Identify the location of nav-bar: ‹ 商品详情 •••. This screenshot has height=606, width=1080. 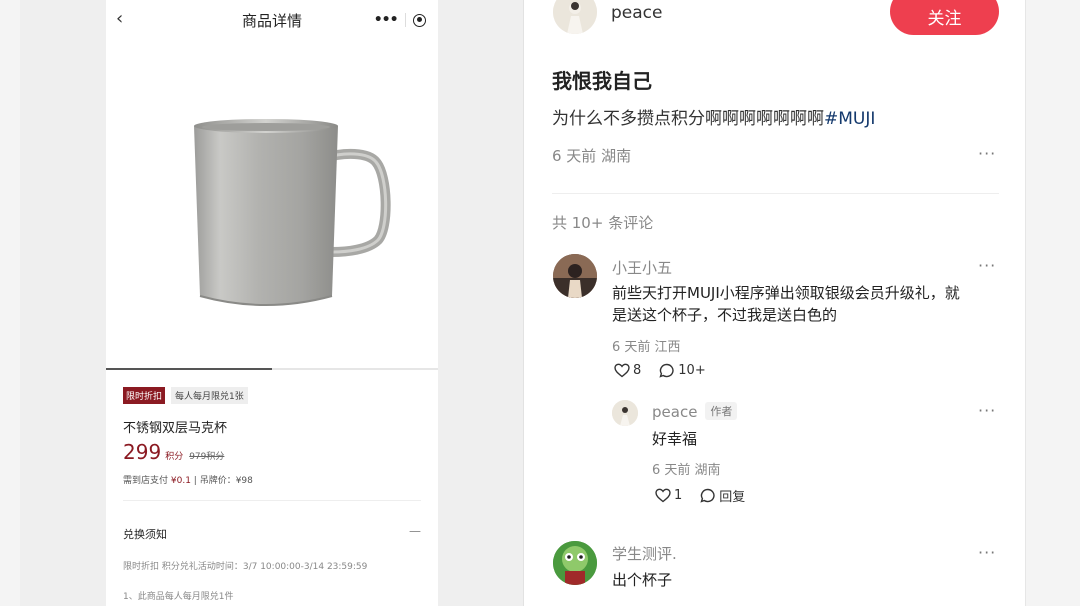
(272, 20).